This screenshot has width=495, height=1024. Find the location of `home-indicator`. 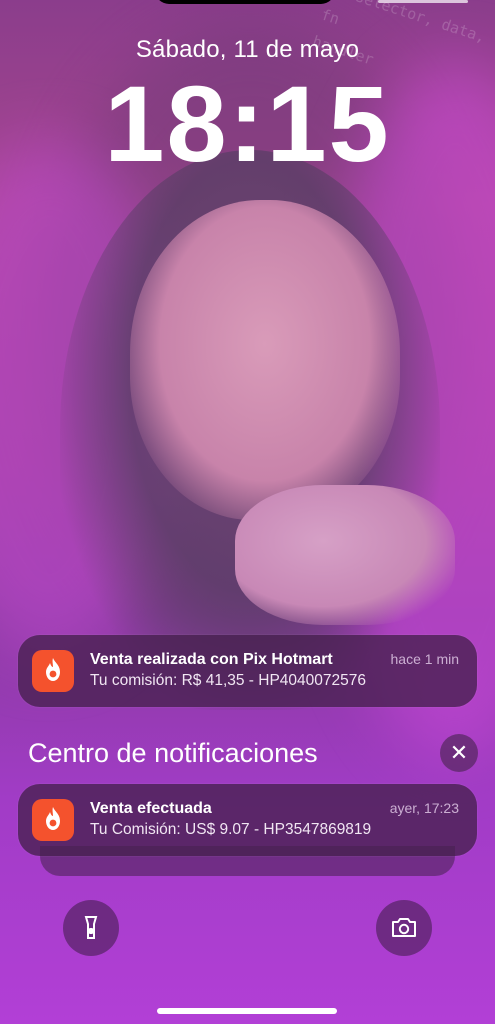

home-indicator is located at coordinates (247, 1011).